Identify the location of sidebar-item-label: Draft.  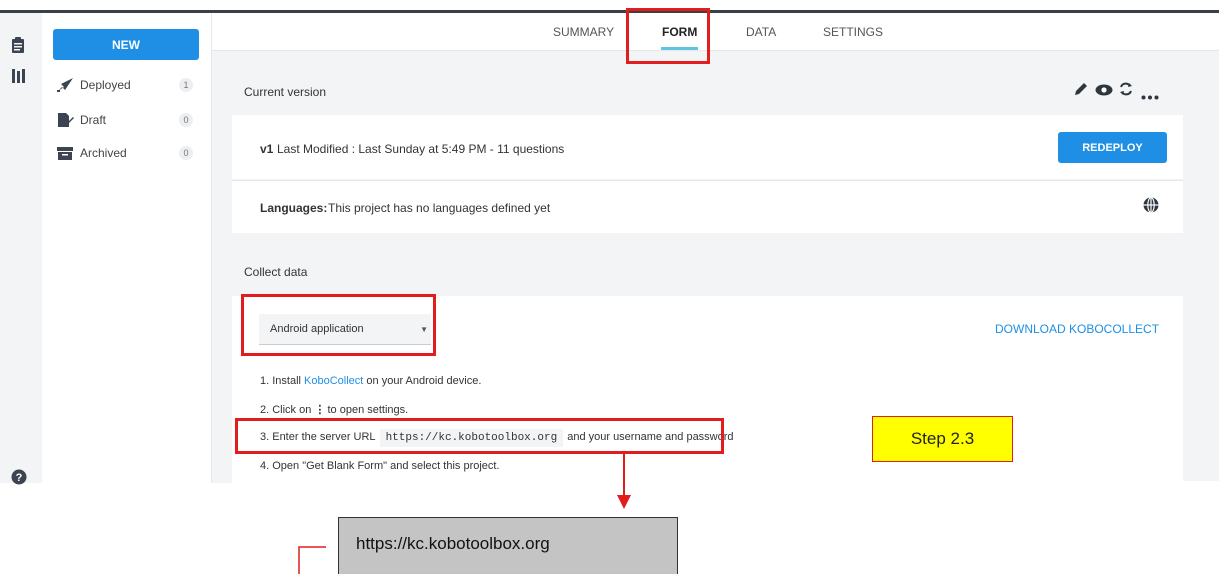
(93, 120).